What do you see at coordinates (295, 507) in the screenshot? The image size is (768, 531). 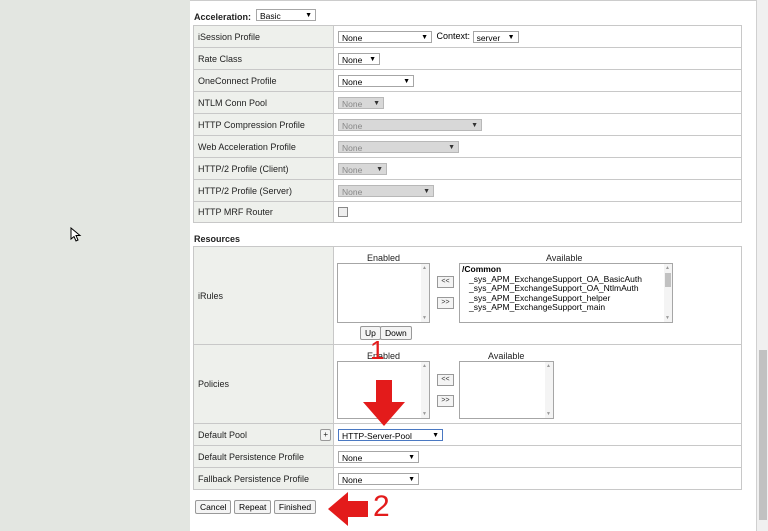 I see `finished-button: Finished` at bounding box center [295, 507].